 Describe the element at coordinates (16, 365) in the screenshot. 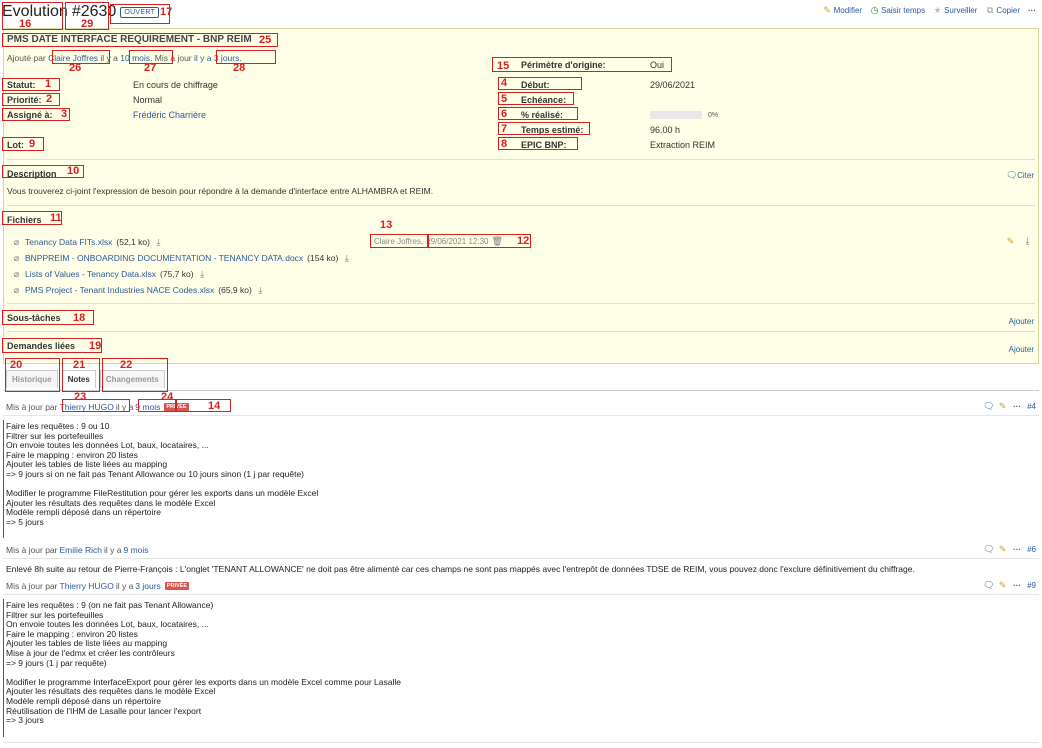

I see `annotation-number: 20` at that location.